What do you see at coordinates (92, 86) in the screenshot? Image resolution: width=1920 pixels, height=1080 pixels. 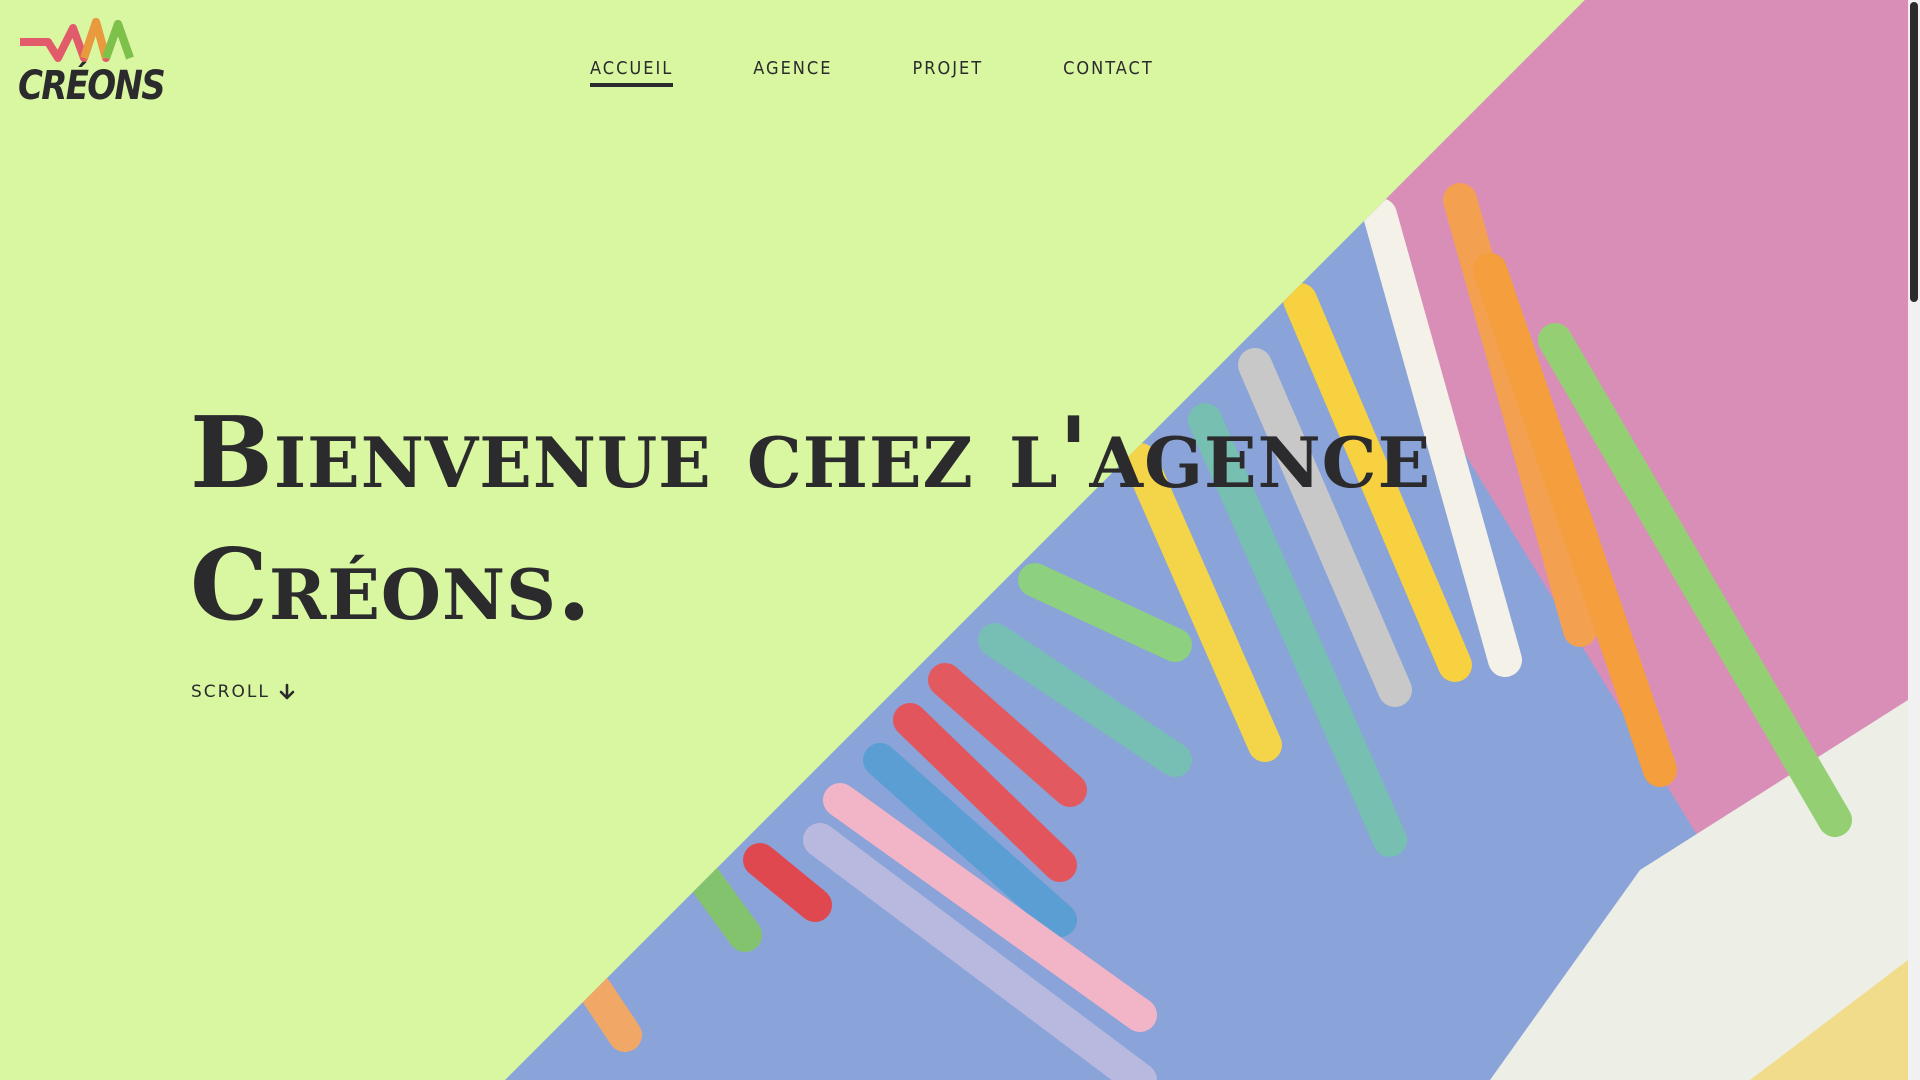 I see `logo-wordmark: CRÉONS` at bounding box center [92, 86].